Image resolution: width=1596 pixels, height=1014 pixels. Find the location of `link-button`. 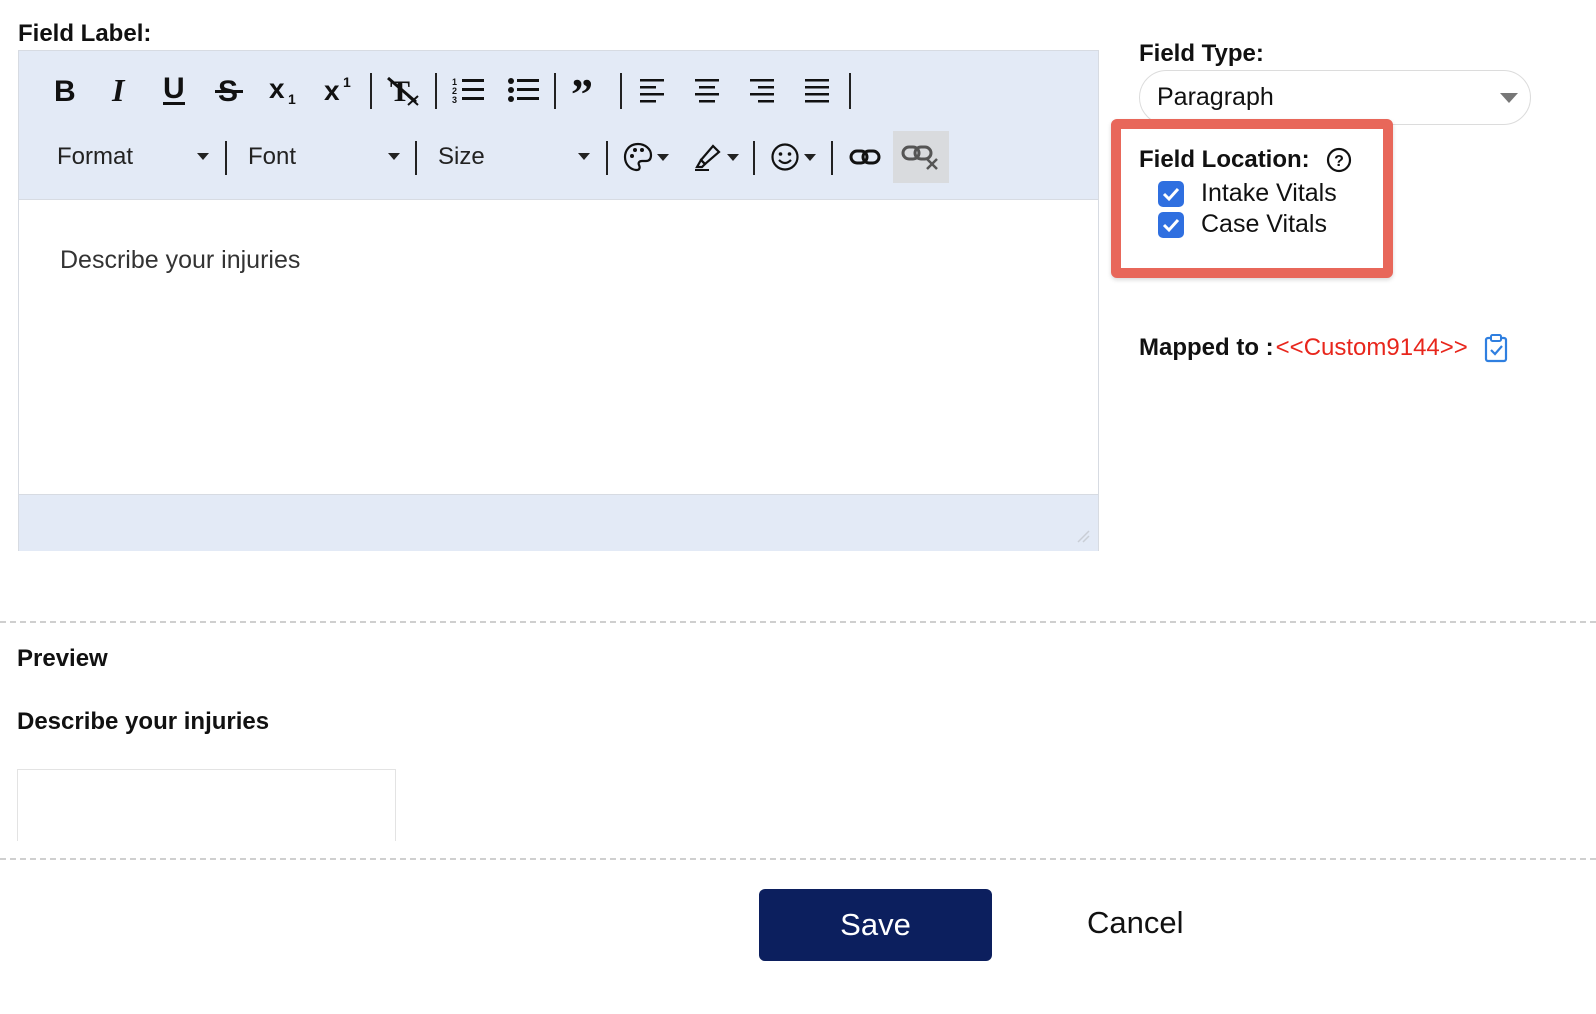

link-button is located at coordinates (865, 157).